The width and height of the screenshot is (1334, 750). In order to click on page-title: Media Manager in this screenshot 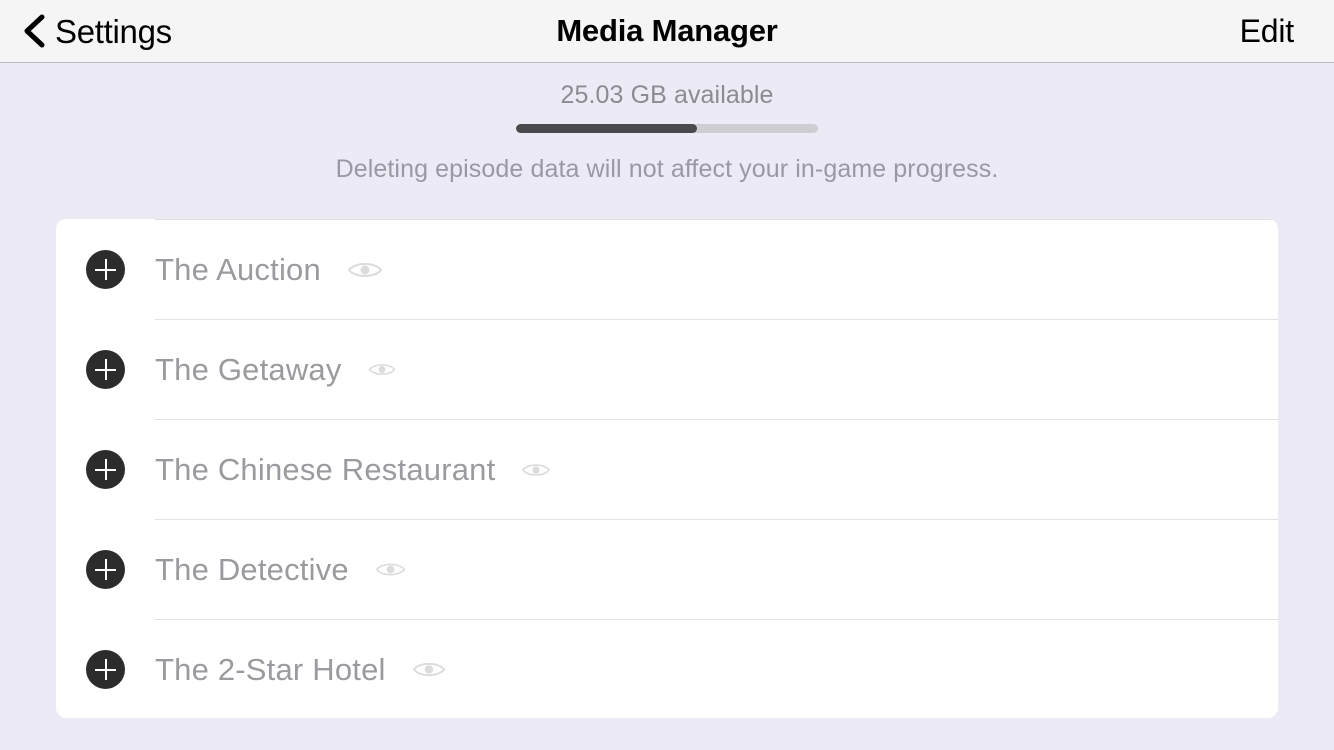, I will do `click(667, 30)`.